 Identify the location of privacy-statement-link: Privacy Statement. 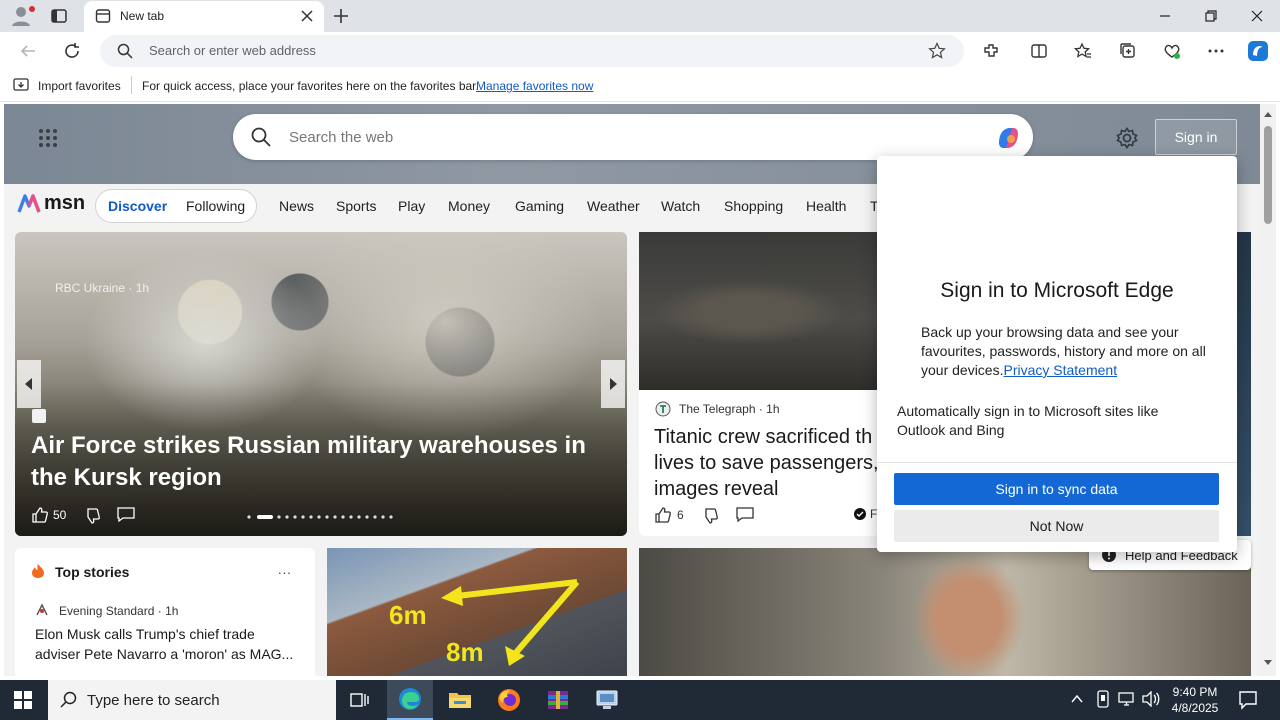
(1060, 370).